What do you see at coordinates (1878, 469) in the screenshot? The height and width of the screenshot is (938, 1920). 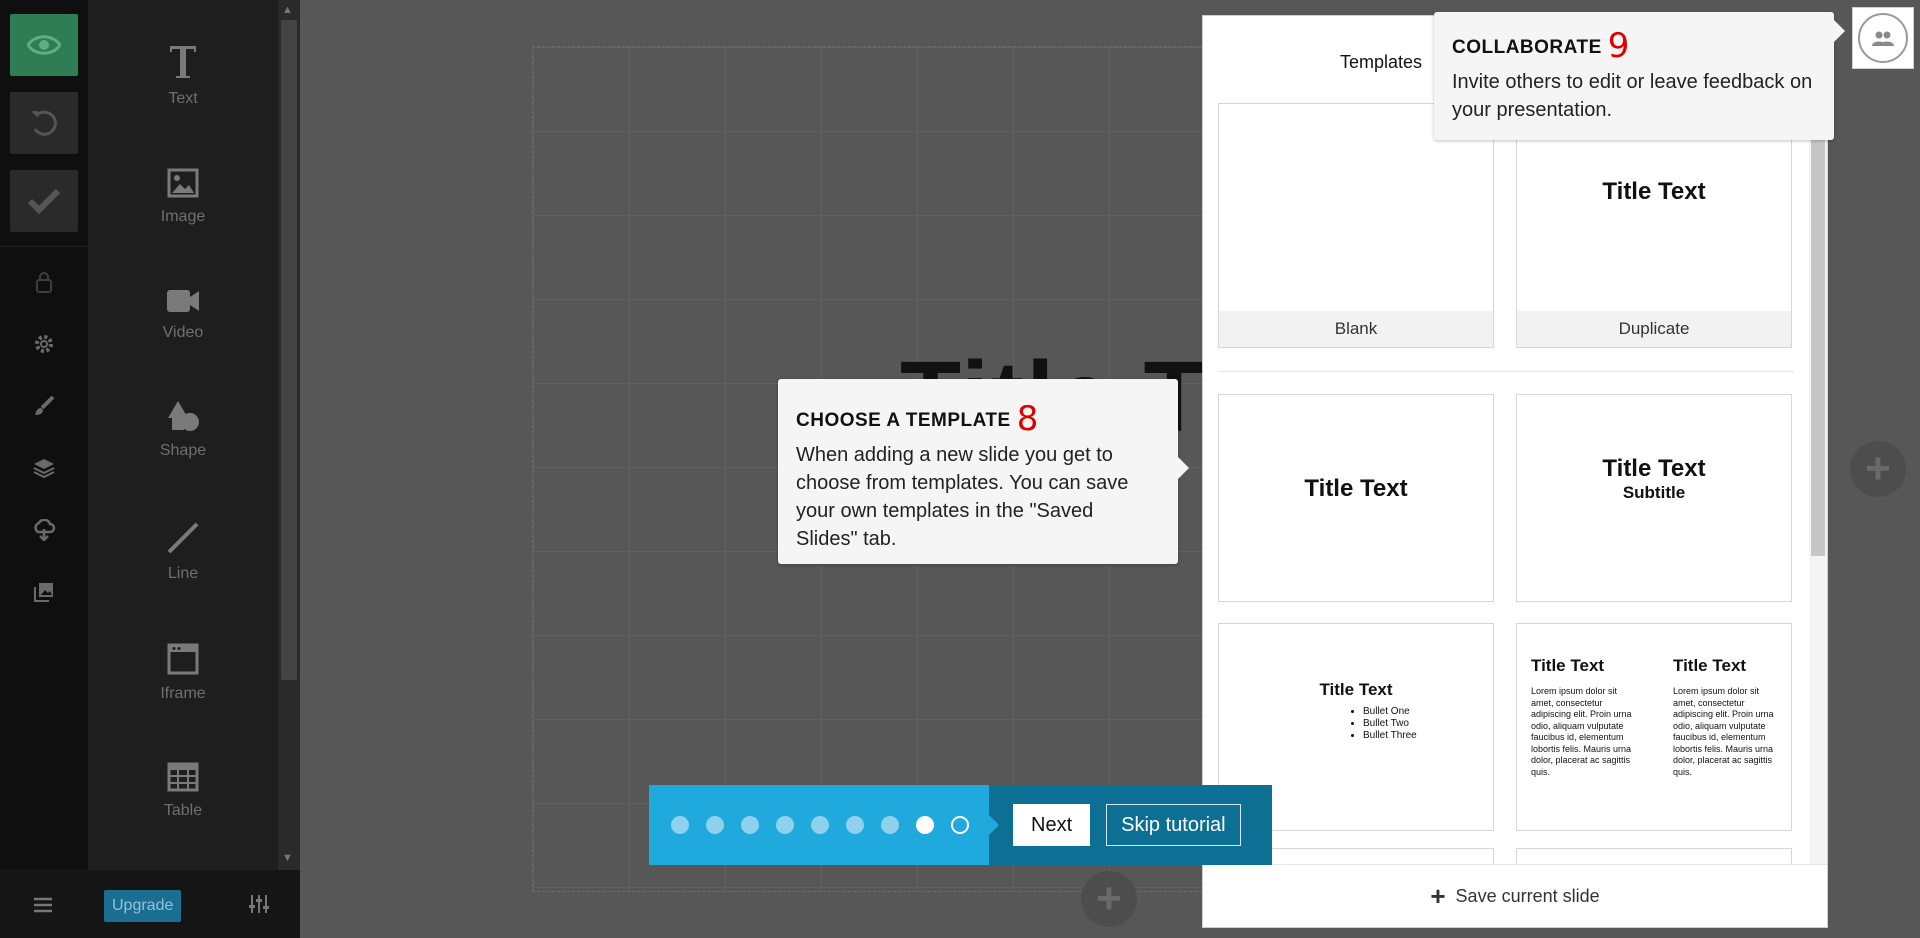 I see `add-slide-right-button: +` at bounding box center [1878, 469].